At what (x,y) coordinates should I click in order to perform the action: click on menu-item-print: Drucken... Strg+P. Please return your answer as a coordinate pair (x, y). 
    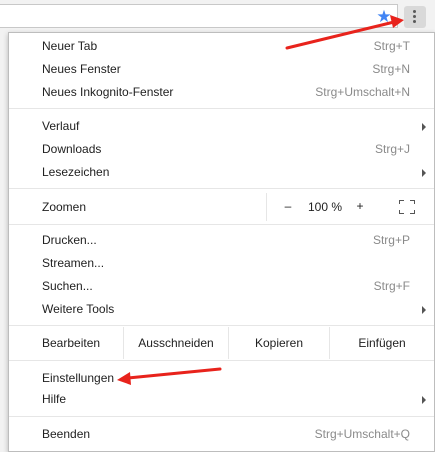
    Looking at the image, I should click on (221, 240).